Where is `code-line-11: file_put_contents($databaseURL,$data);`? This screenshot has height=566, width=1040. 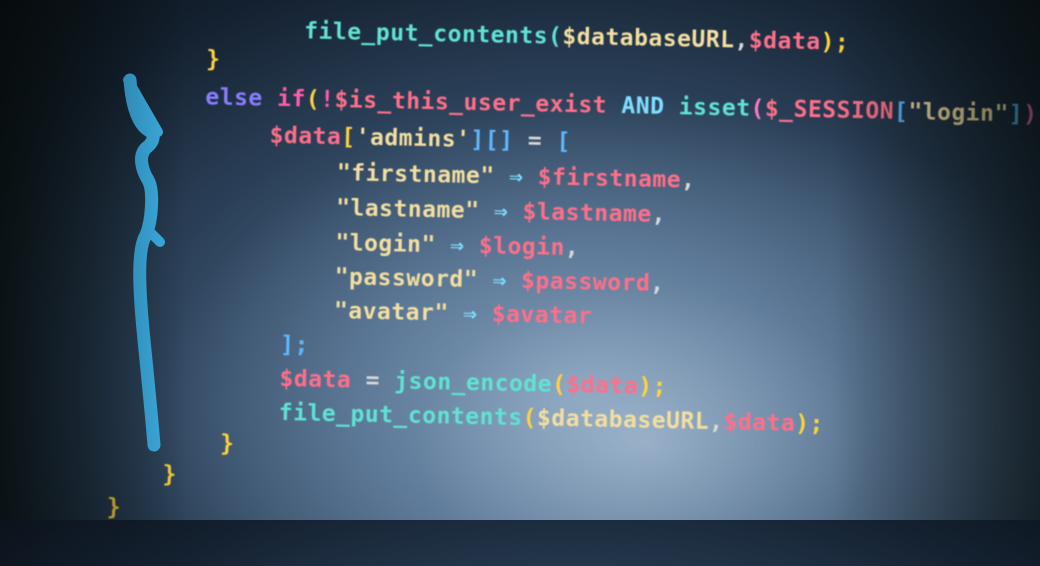 code-line-11: file_put_contents($databaseURL,$data); is located at coordinates (551, 418).